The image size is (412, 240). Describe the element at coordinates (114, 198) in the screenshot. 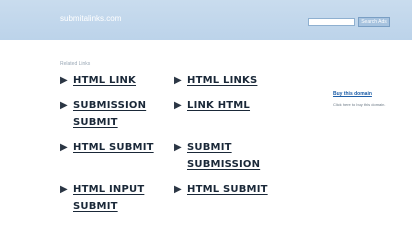

I see `related-link-label: HTML INPUT SUBMIT` at that location.